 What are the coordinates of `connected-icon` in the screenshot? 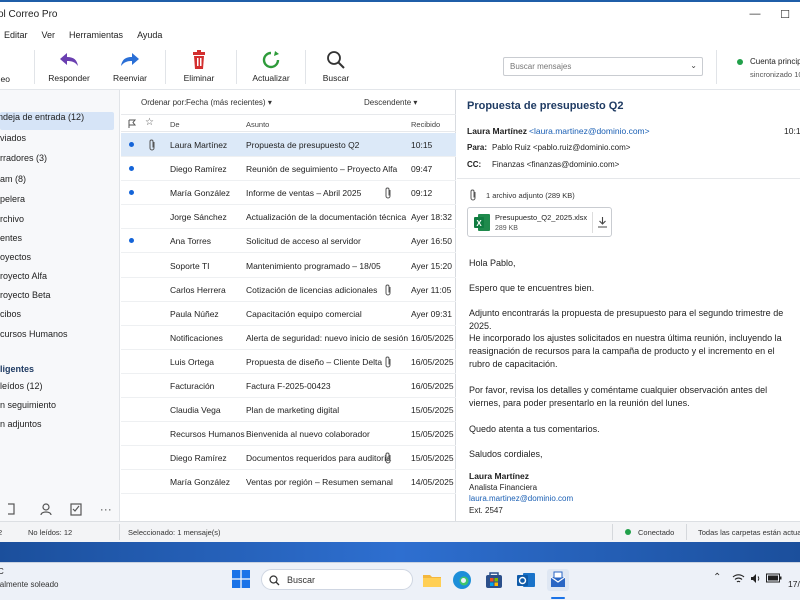 It's located at (628, 532).